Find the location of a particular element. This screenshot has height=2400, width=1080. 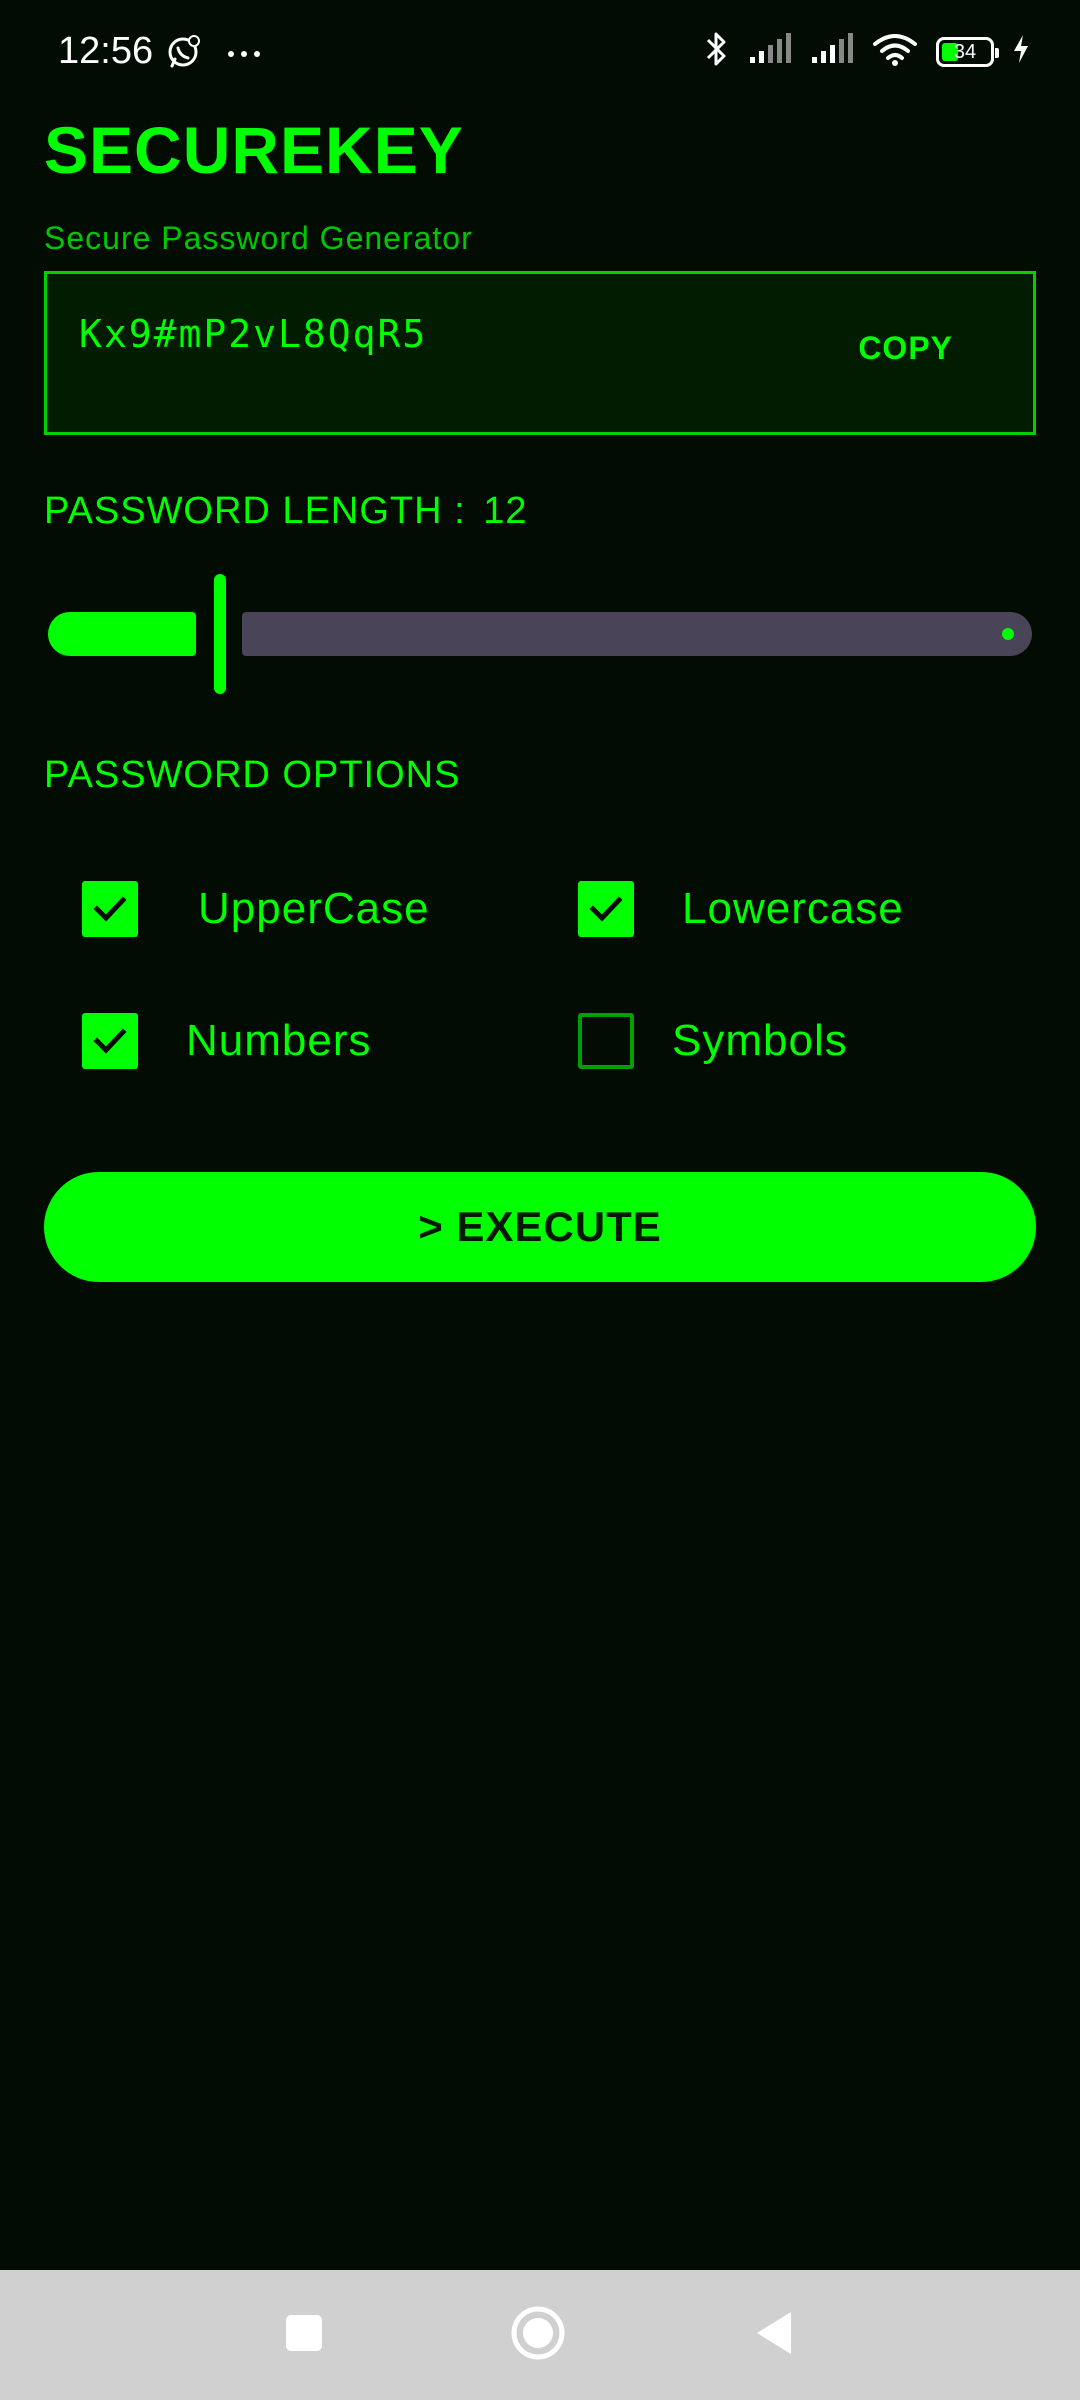

option-lowercase: Lowercase is located at coordinates (741, 909).